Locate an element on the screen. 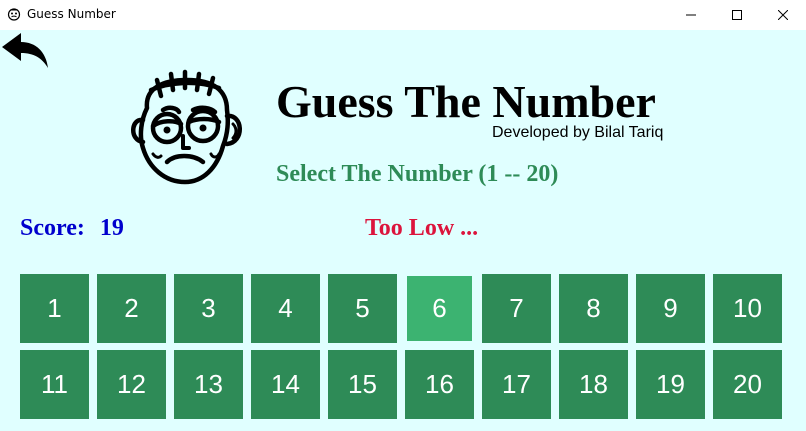 The height and width of the screenshot is (431, 806). number-button-17: 17 is located at coordinates (516, 384).